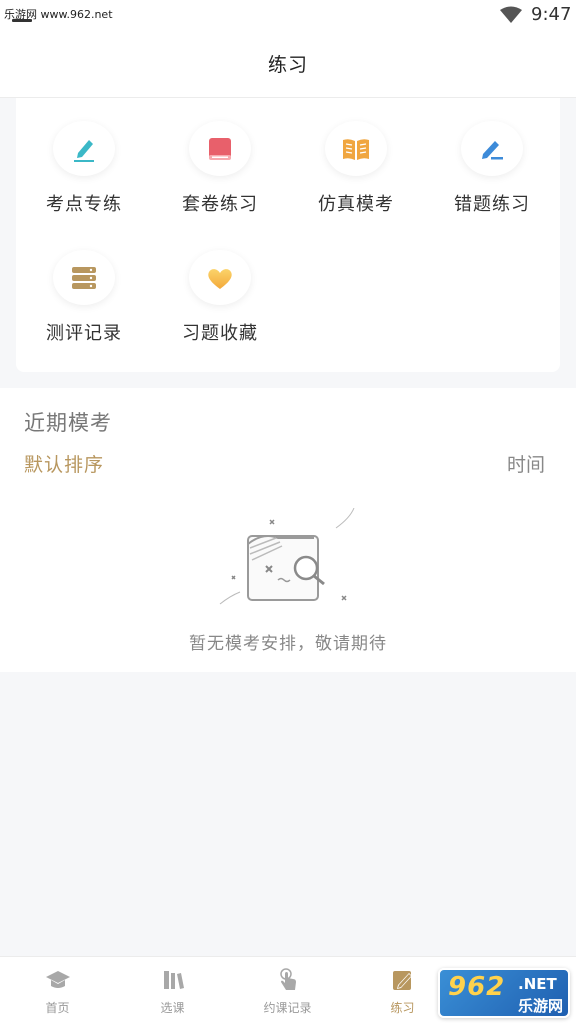 This screenshot has width=576, height=1024. I want to click on badge-name: 乐游网, so click(541, 1006).